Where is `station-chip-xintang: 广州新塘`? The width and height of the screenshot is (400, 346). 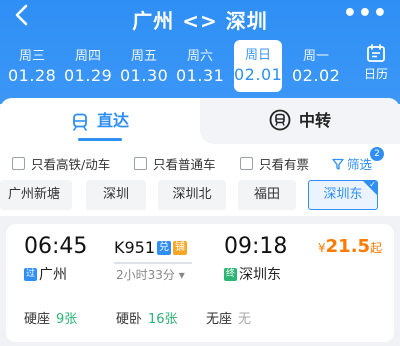
station-chip-xintang: 广州新塘 is located at coordinates (36, 195).